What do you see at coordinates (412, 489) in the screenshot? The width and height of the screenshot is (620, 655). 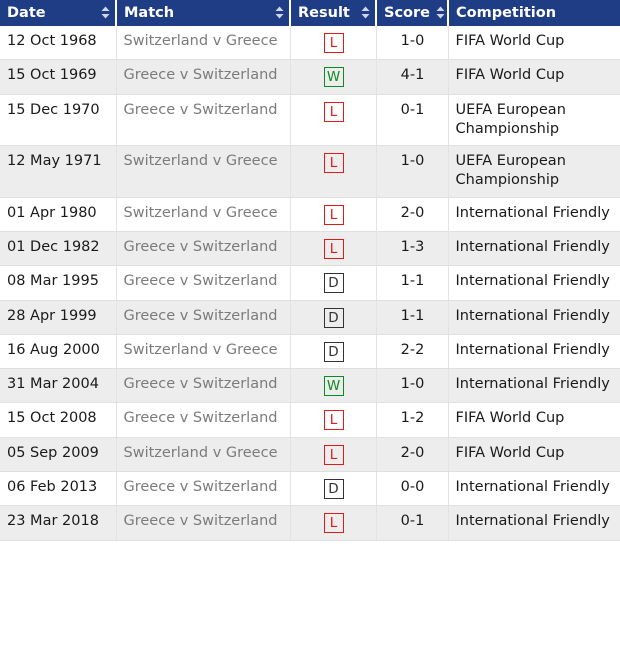 I see `cell-score: 0-0` at bounding box center [412, 489].